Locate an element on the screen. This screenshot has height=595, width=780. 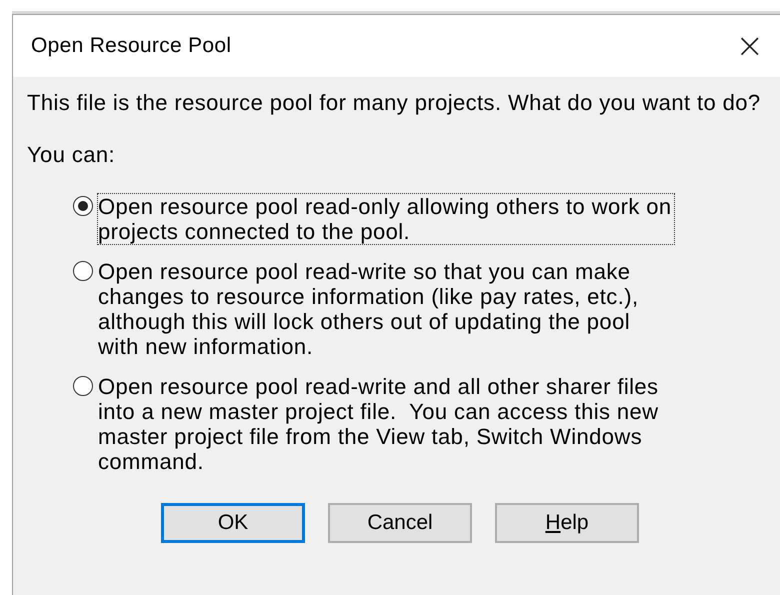
option-label: Open resource pool read-only allowing others to work on projects connected to the pool. is located at coordinates (386, 219).